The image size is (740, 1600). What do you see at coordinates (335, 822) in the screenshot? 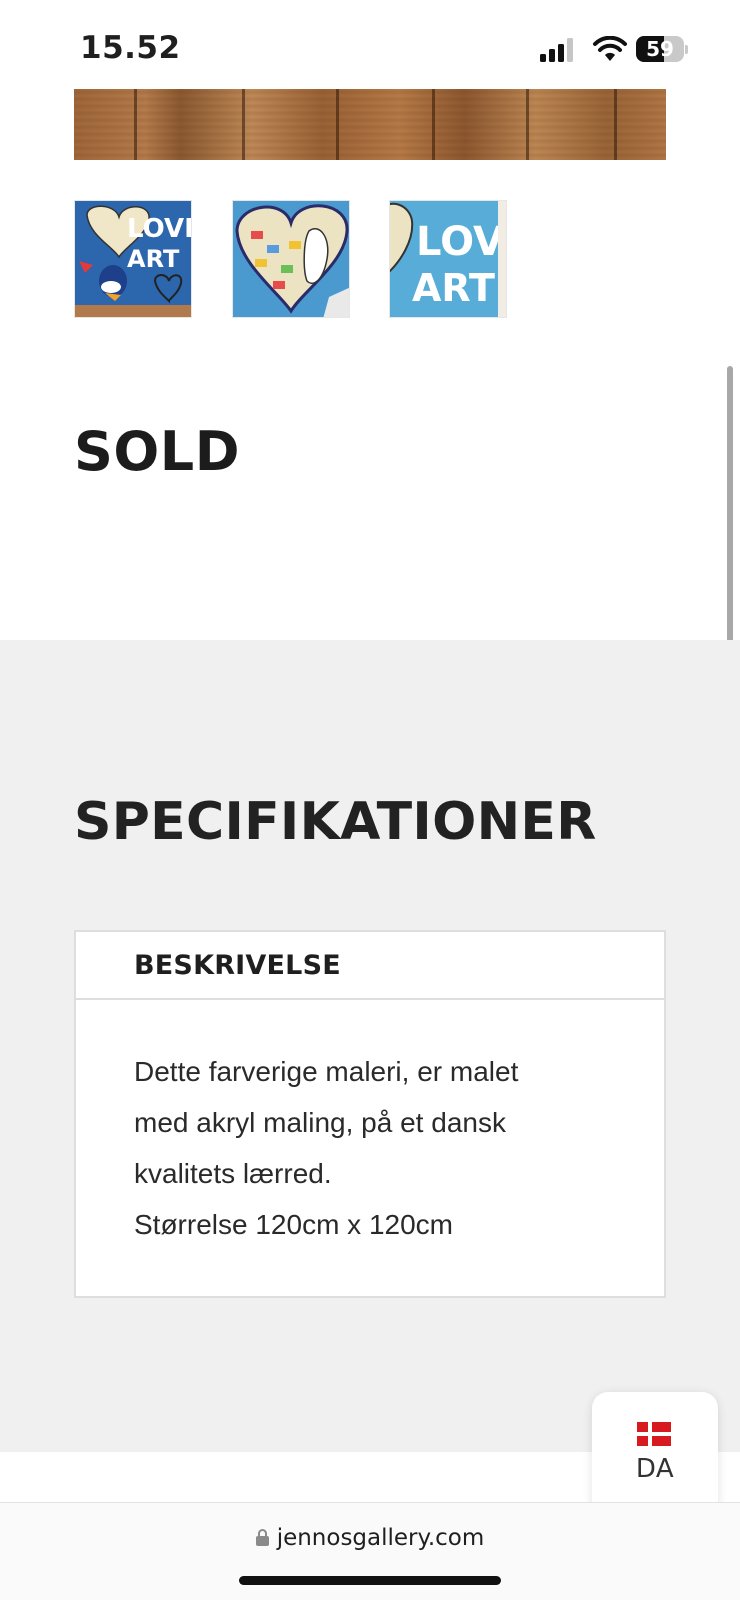
I see `specs-title: SPECIFIKATIONER` at bounding box center [335, 822].